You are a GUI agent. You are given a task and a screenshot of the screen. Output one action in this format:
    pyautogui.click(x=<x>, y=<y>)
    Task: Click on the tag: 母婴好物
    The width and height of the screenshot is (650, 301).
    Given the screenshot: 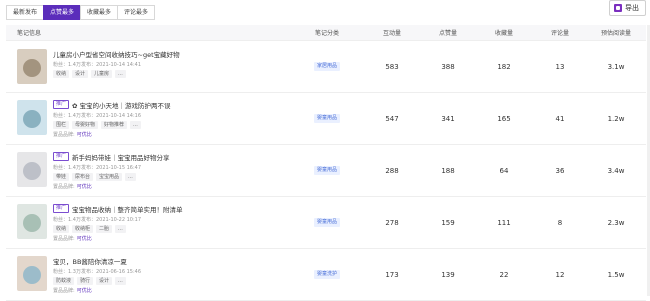 What is the action you would take?
    pyautogui.click(x=85, y=124)
    